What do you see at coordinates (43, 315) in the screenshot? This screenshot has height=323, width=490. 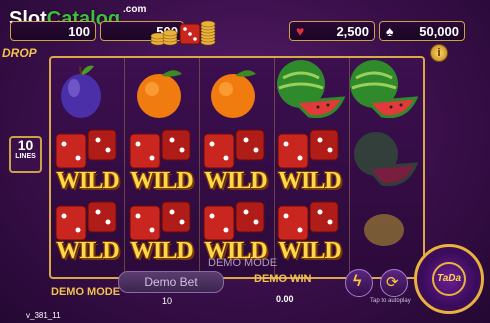 I see `version-label: v_381_11` at bounding box center [43, 315].